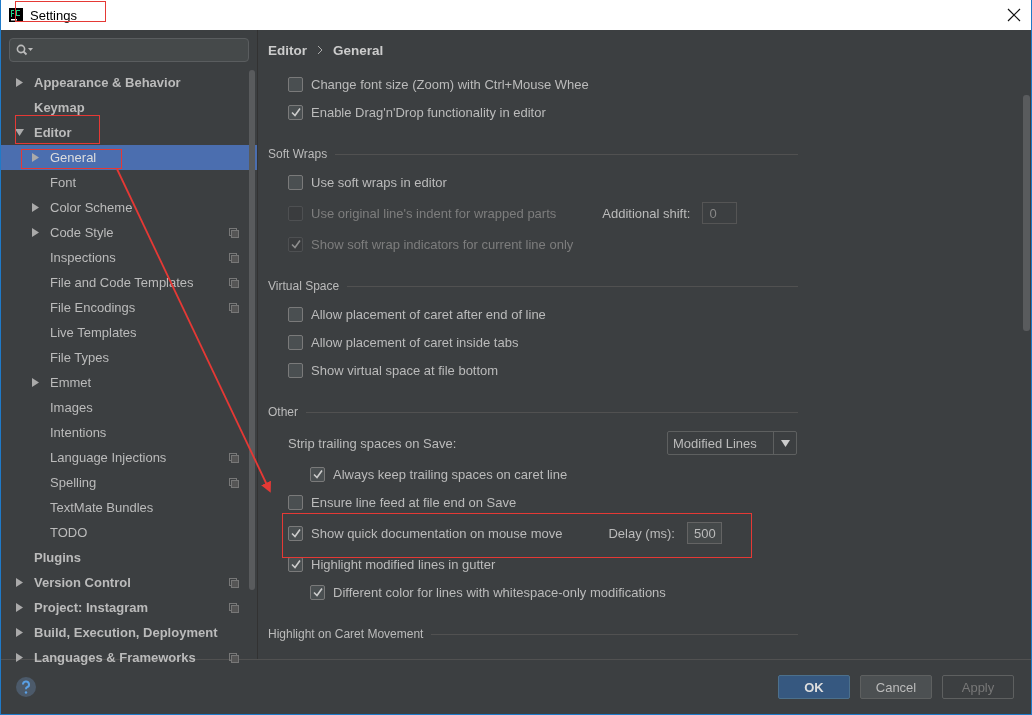 This screenshot has width=1032, height=715. Describe the element at coordinates (129, 532) in the screenshot. I see `tree-item: TODO` at that location.